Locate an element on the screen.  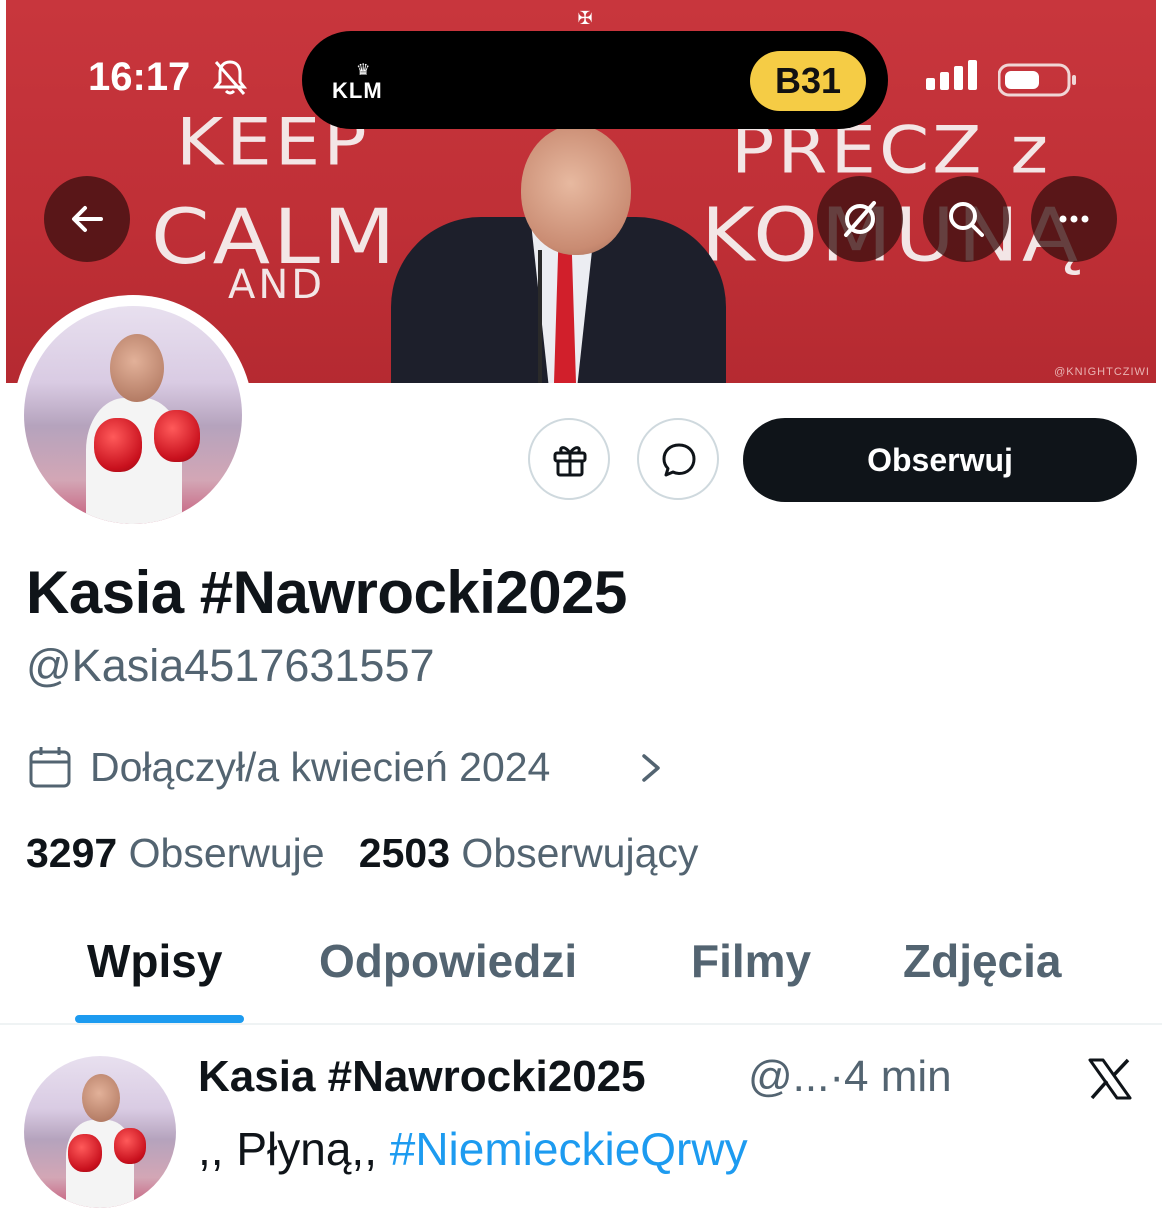
gift-button is located at coordinates (569, 459).